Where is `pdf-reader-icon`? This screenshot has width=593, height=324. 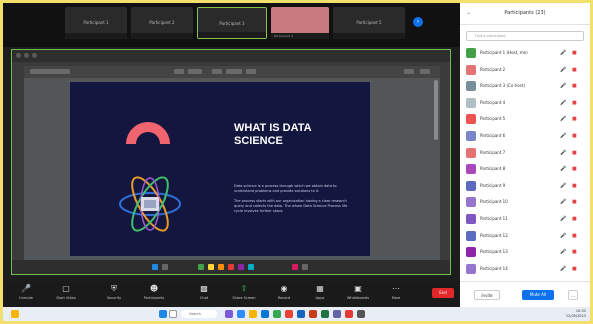 pdf-reader-icon is located at coordinates (349, 314).